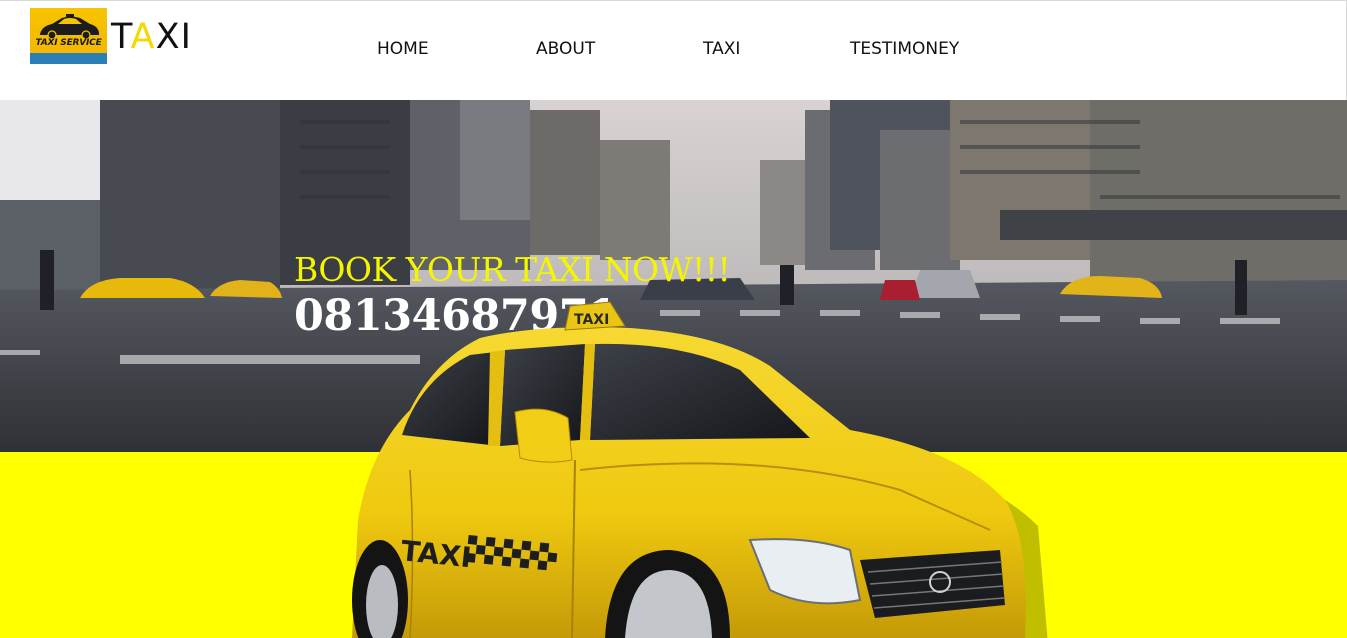 Image resolution: width=1347 pixels, height=638 pixels. Describe the element at coordinates (69, 27) in the screenshot. I see `car-logo-icon` at that location.